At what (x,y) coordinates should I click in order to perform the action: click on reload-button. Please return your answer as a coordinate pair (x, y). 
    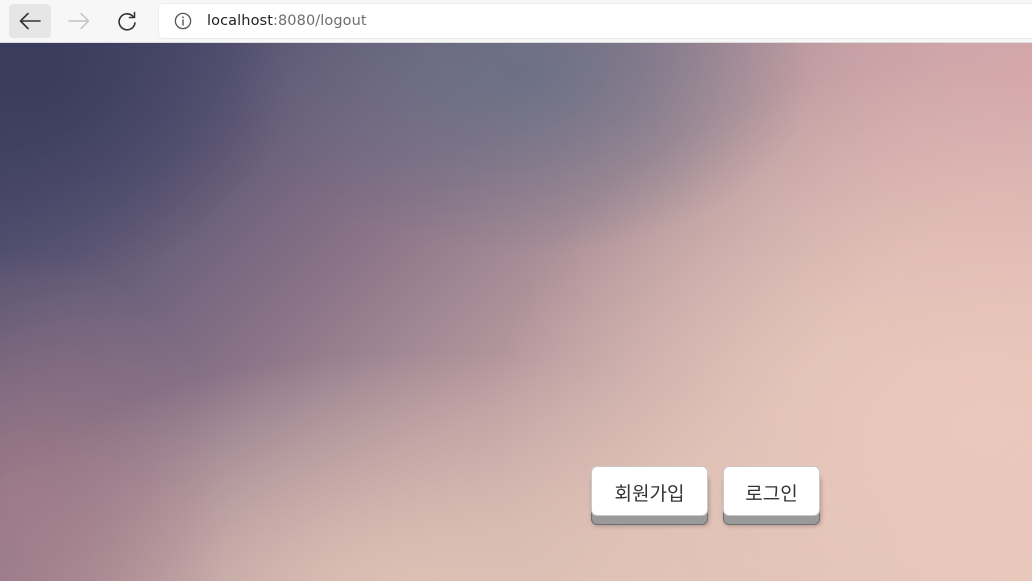
    Looking at the image, I should click on (127, 21).